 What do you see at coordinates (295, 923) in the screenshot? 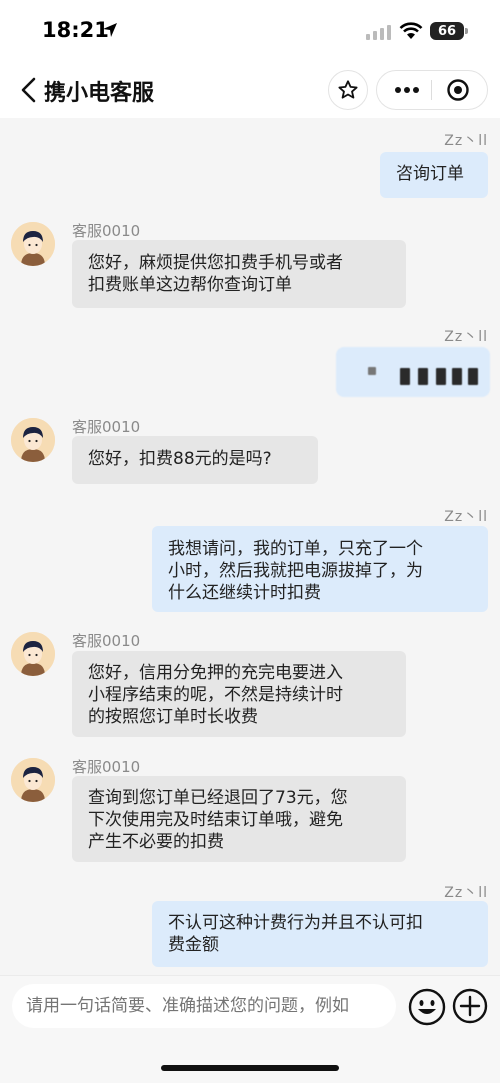
I see `message-line: 不认可这种计费行为并且不认可扣` at bounding box center [295, 923].